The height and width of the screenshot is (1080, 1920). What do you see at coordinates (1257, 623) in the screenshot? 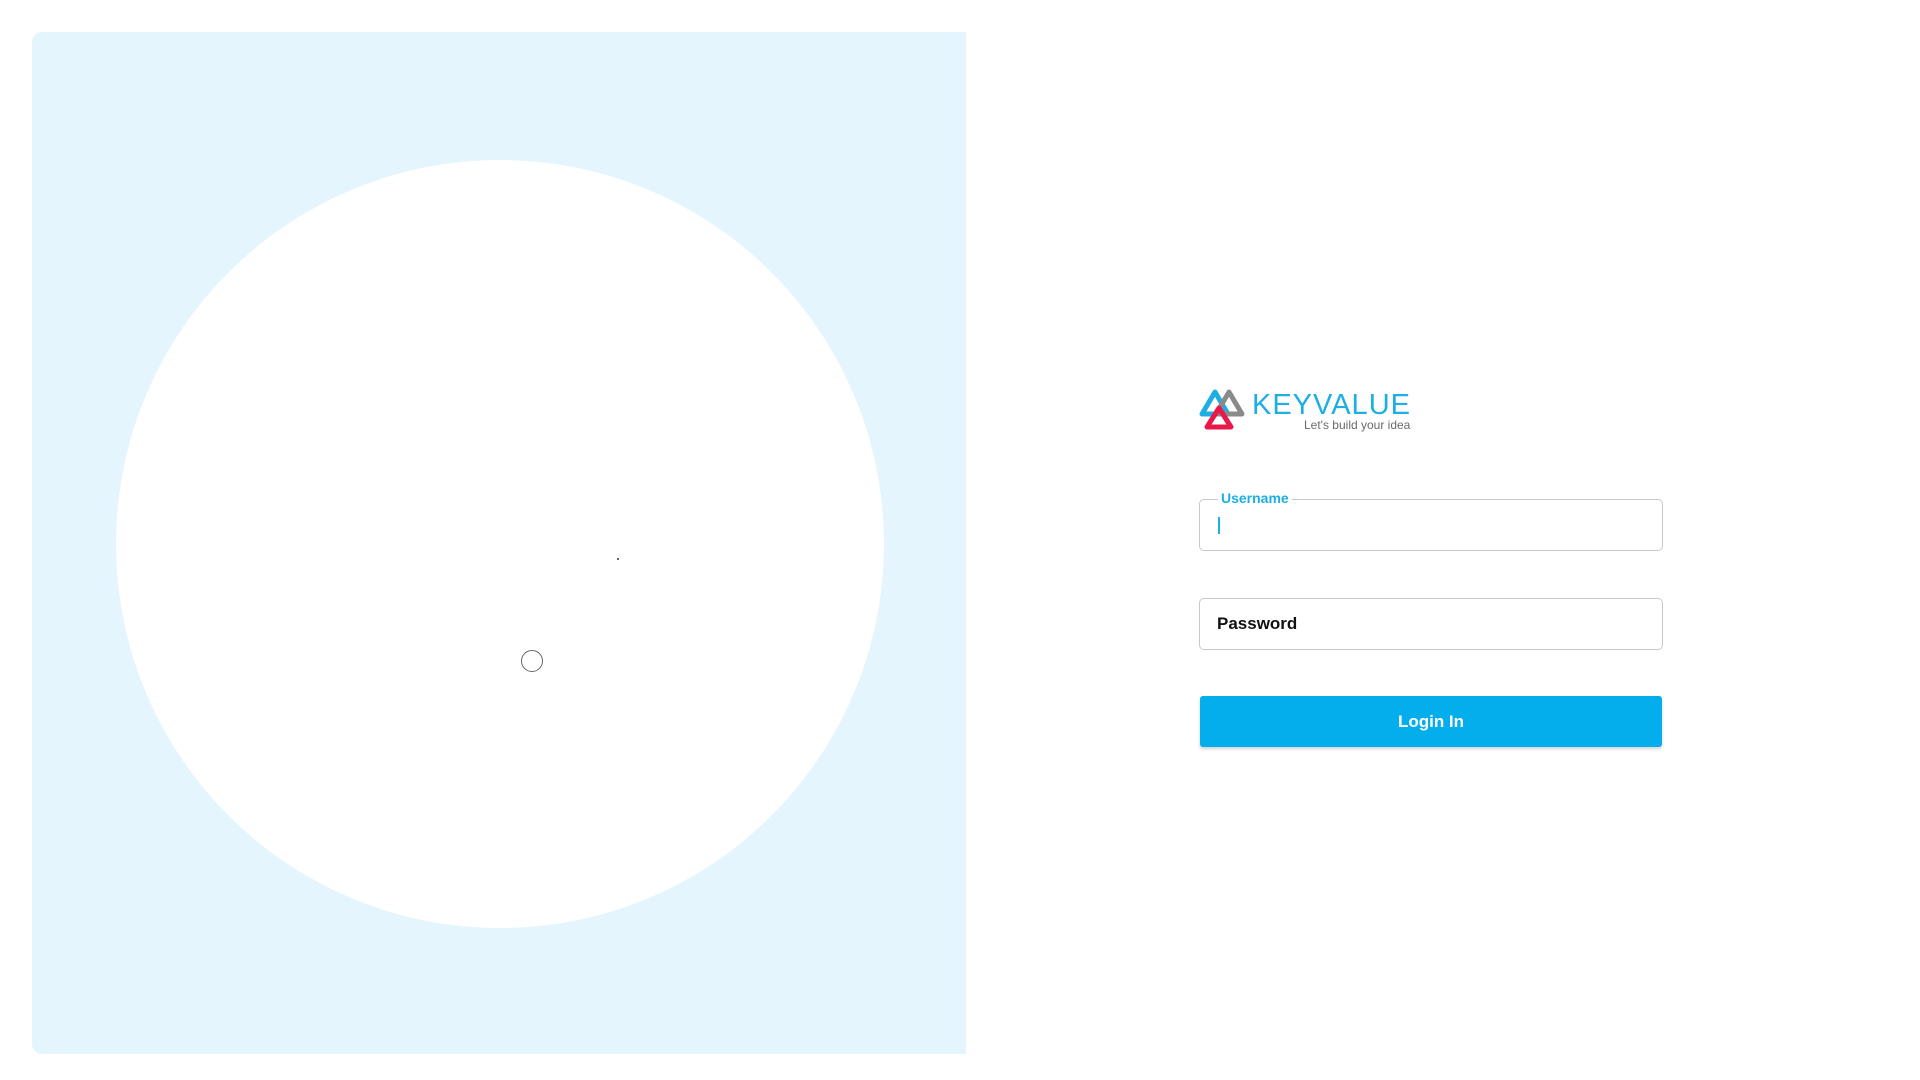
I see `password-label: Password` at bounding box center [1257, 623].